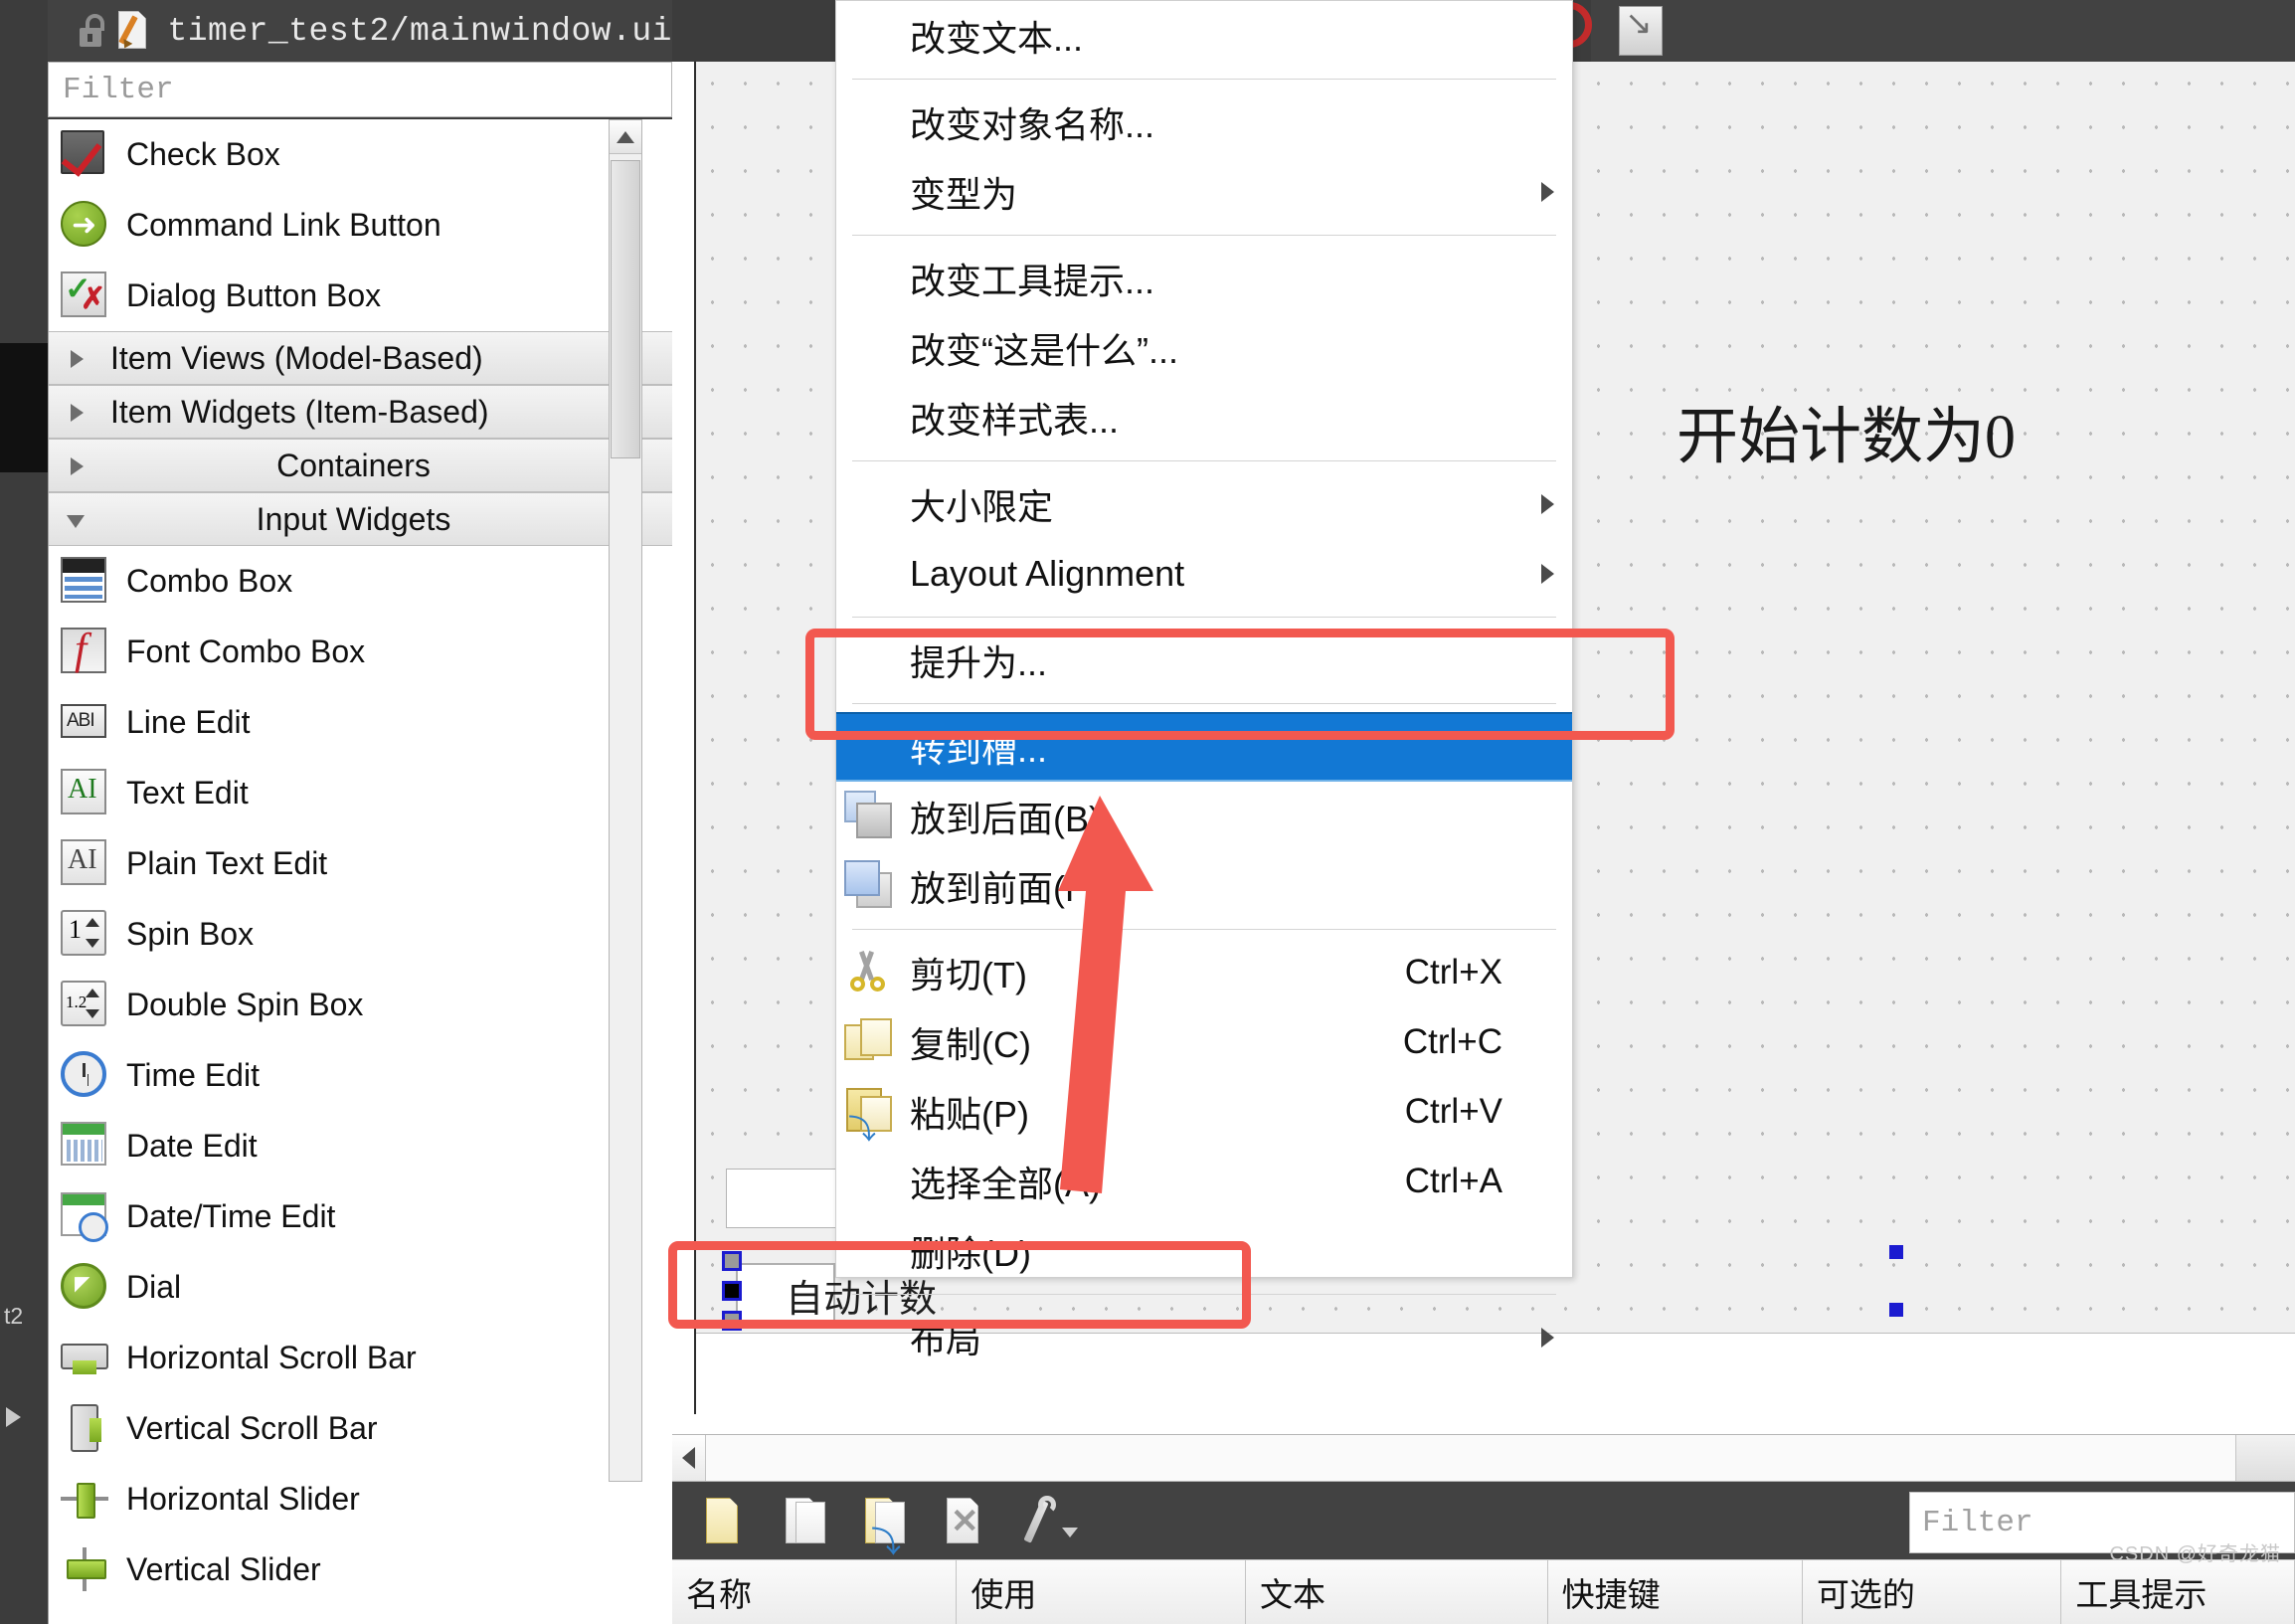  I want to click on widget-item-command-link-button: Command Link Button, so click(360, 225).